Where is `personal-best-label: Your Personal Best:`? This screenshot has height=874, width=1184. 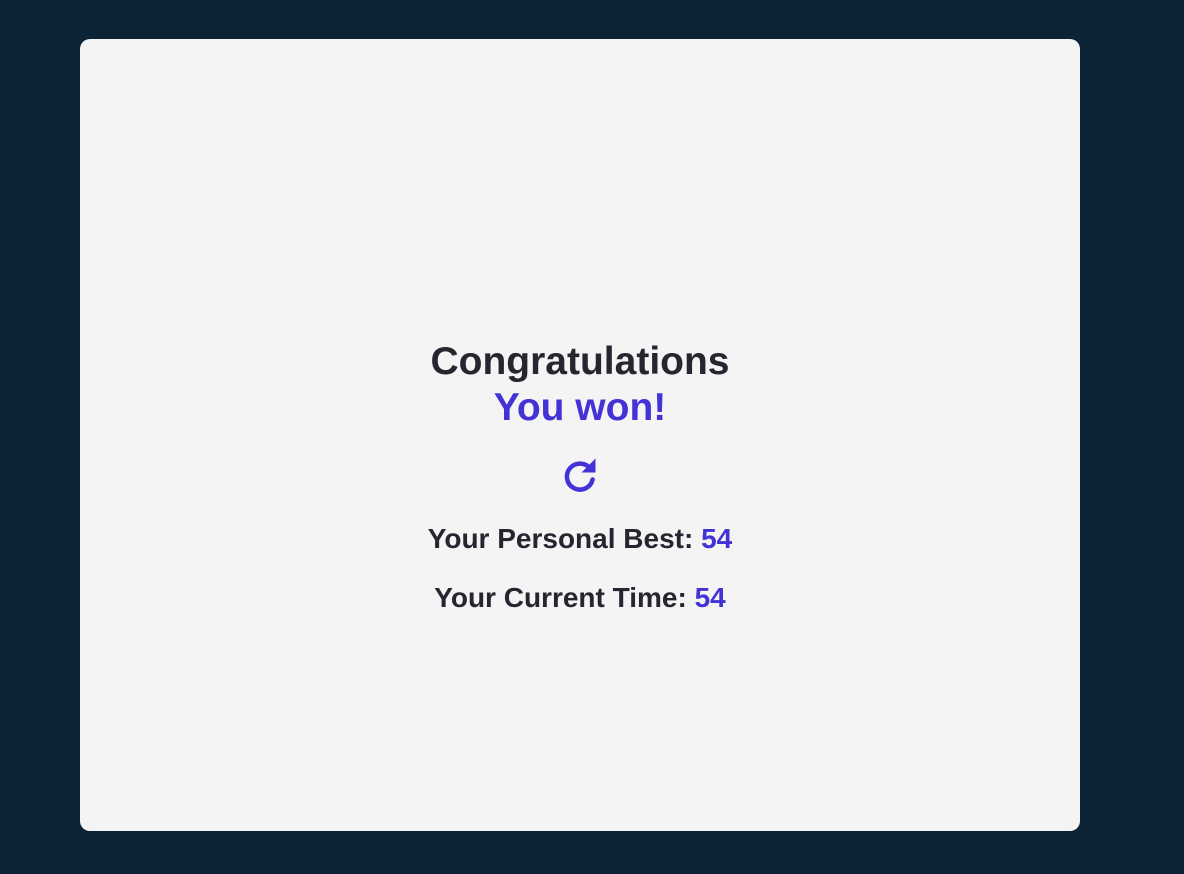 personal-best-label: Your Personal Best: is located at coordinates (564, 538).